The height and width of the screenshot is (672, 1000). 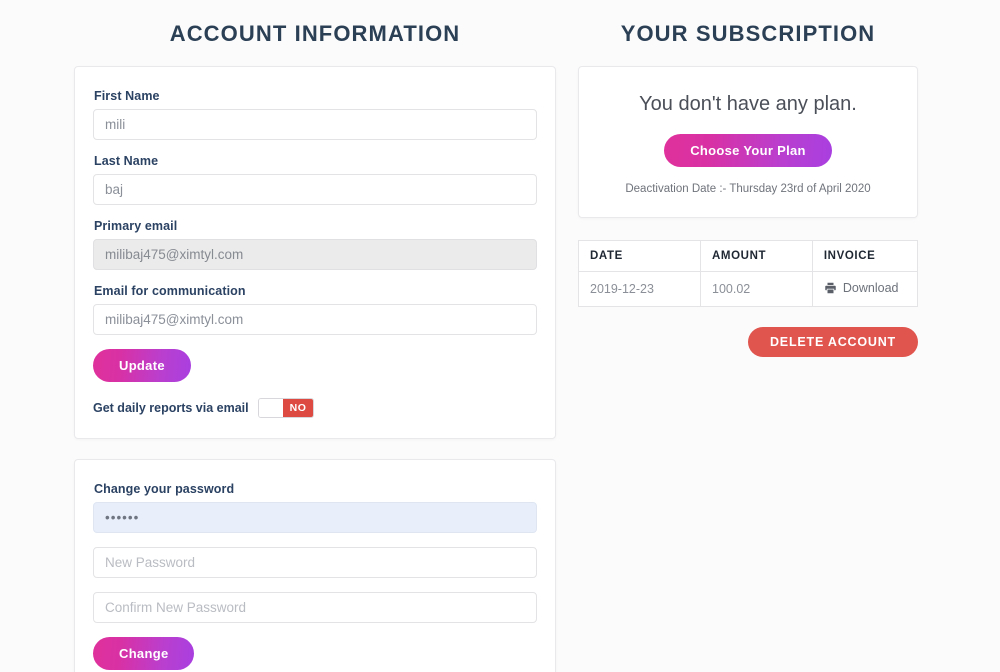 I want to click on communication-email-label: Email for communication, so click(x=170, y=291).